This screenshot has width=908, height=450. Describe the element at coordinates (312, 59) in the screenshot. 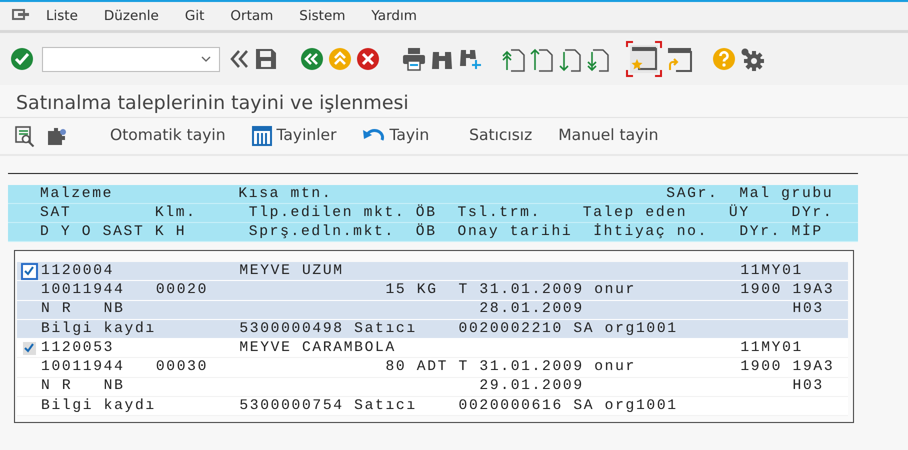

I see `back-icon` at that location.